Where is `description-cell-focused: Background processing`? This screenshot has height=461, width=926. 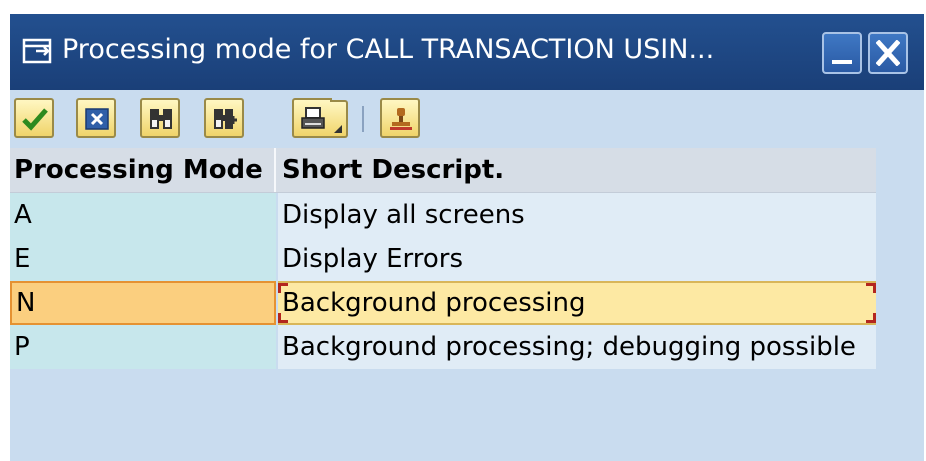 description-cell-focused: Background processing is located at coordinates (577, 303).